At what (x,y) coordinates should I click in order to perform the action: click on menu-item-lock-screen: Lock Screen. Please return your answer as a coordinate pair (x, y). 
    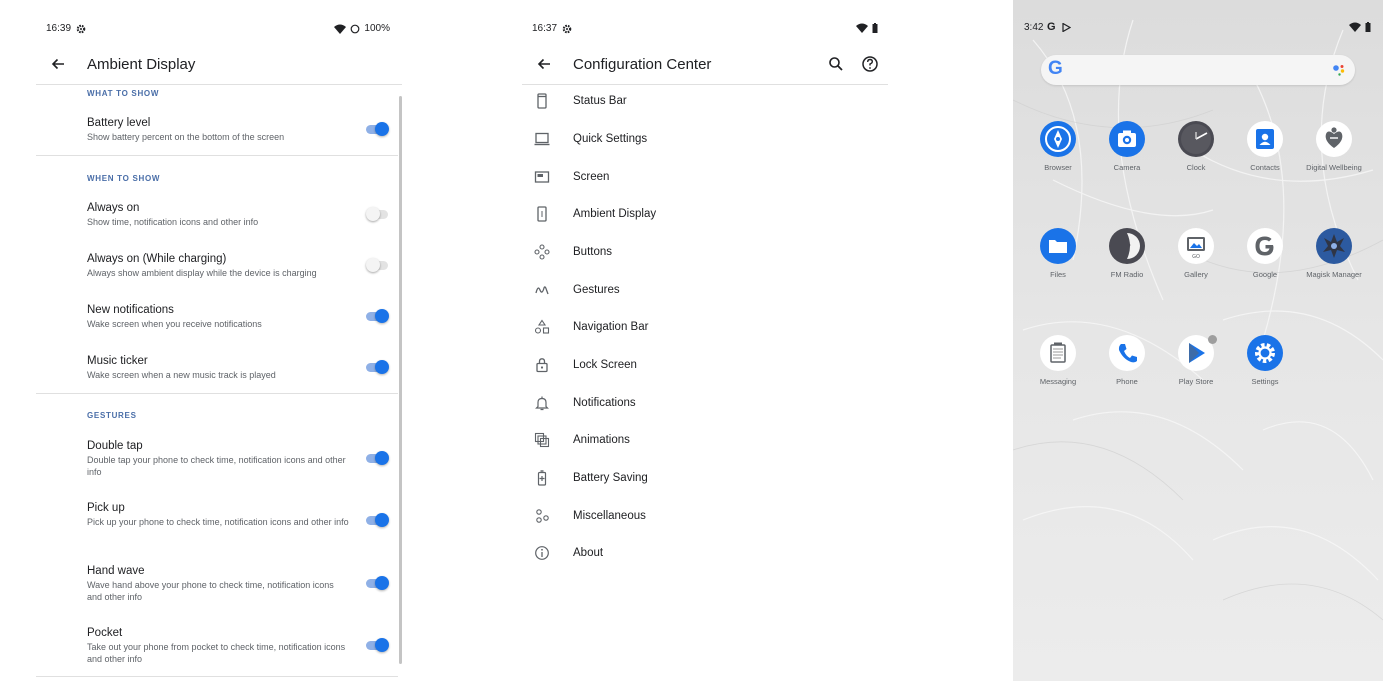
    Looking at the image, I should click on (705, 366).